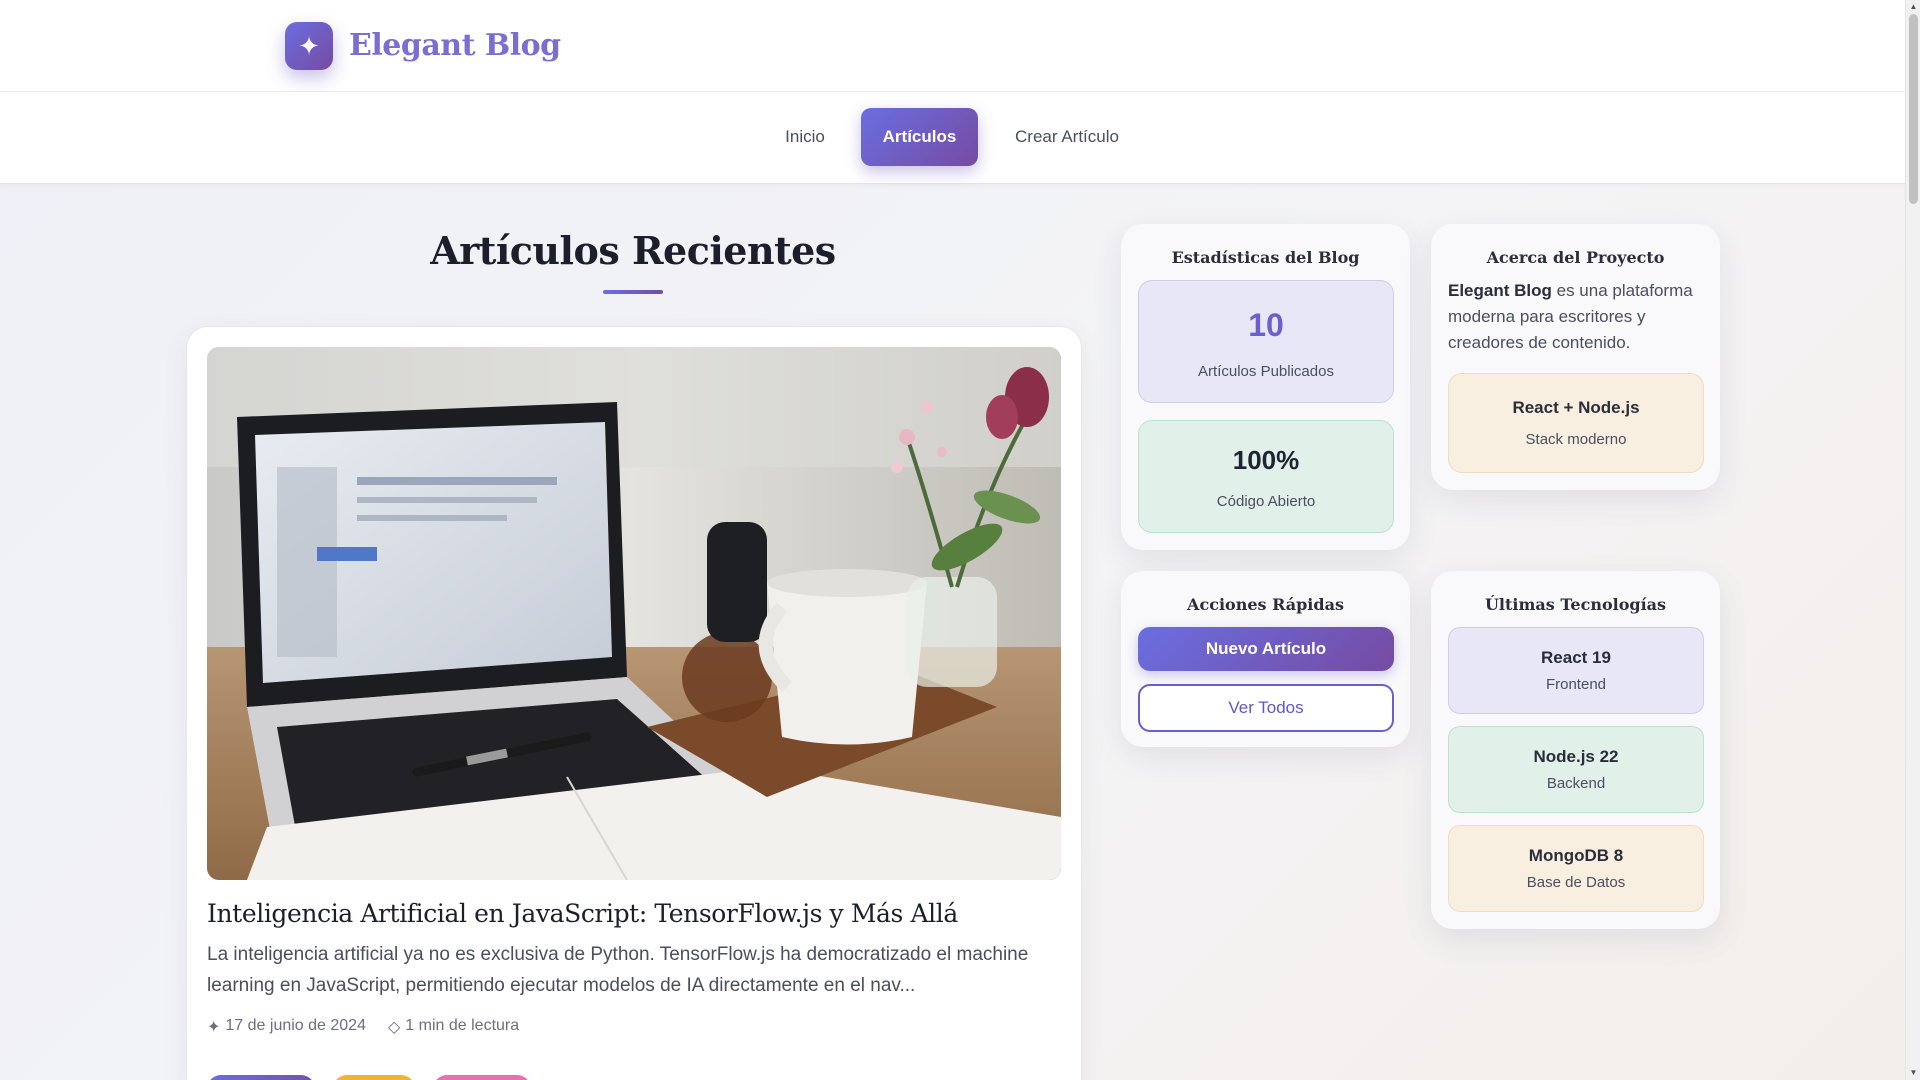 This screenshot has height=1080, width=1920. What do you see at coordinates (1575, 257) in the screenshot?
I see `about-widget-title: Acerca del Proyecto` at bounding box center [1575, 257].